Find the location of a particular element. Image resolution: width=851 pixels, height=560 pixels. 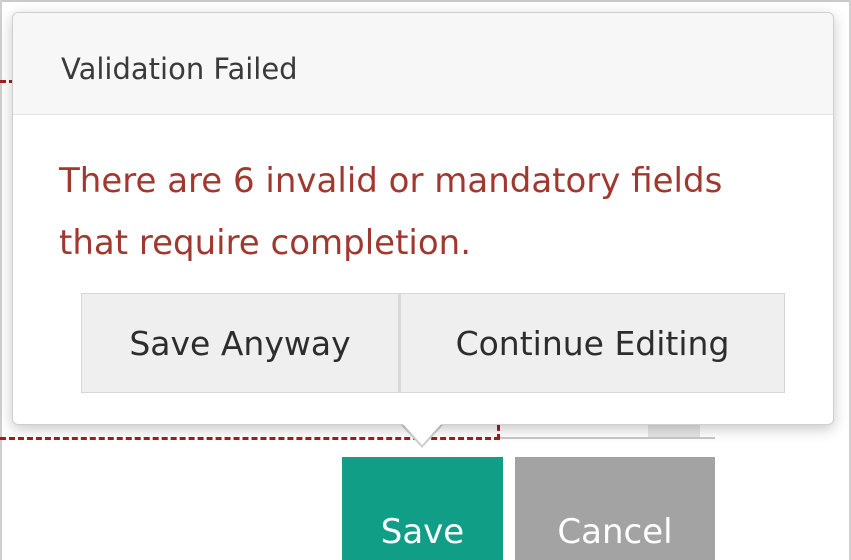

cancel-button: Cancel is located at coordinates (615, 508).